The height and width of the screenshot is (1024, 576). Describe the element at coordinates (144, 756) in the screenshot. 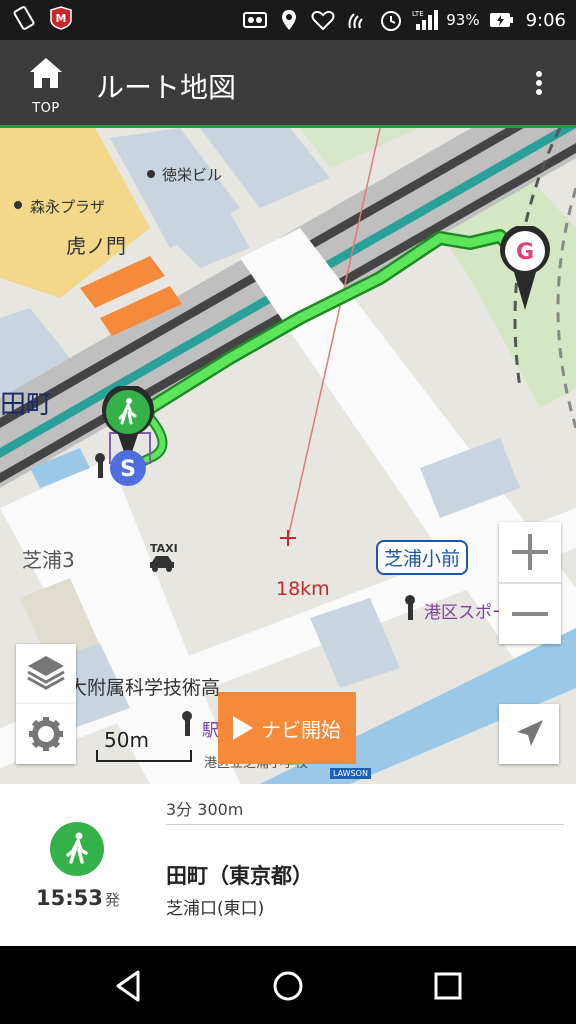

I see `scale-bar` at that location.